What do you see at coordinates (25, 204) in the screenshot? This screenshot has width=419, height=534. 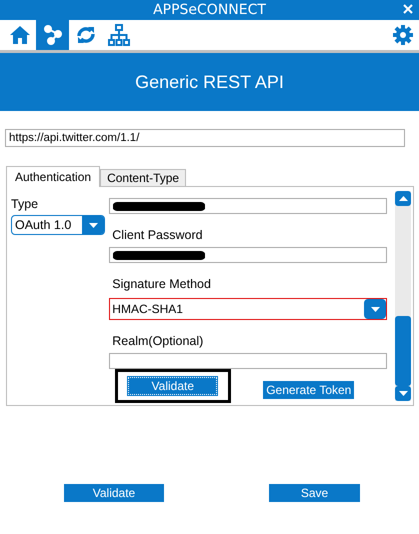 I see `field-label: Type` at bounding box center [25, 204].